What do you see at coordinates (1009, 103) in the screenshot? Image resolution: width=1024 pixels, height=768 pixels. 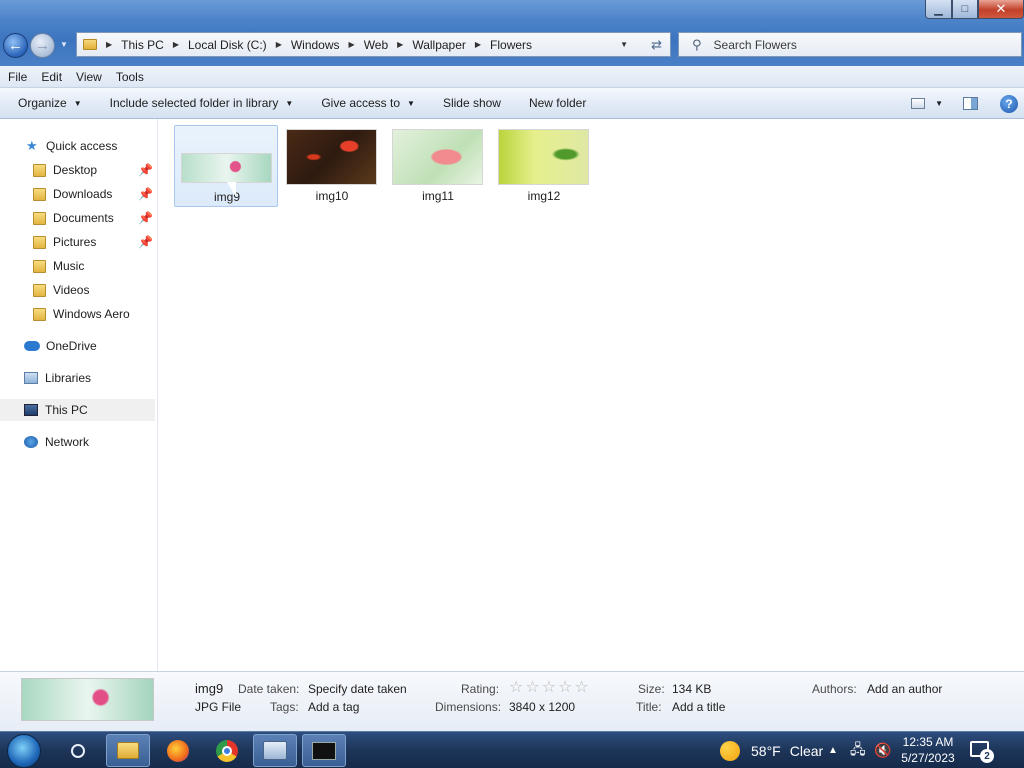 I see `help-icon: ?` at bounding box center [1009, 103].